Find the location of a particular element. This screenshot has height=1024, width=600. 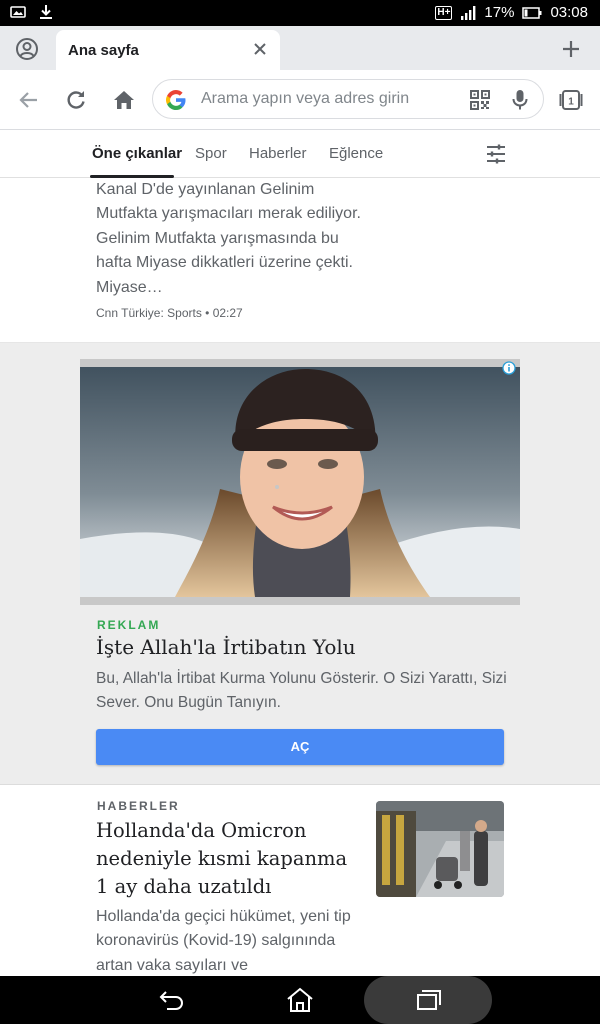

tab-active: Ana sayfa is located at coordinates (168, 50).